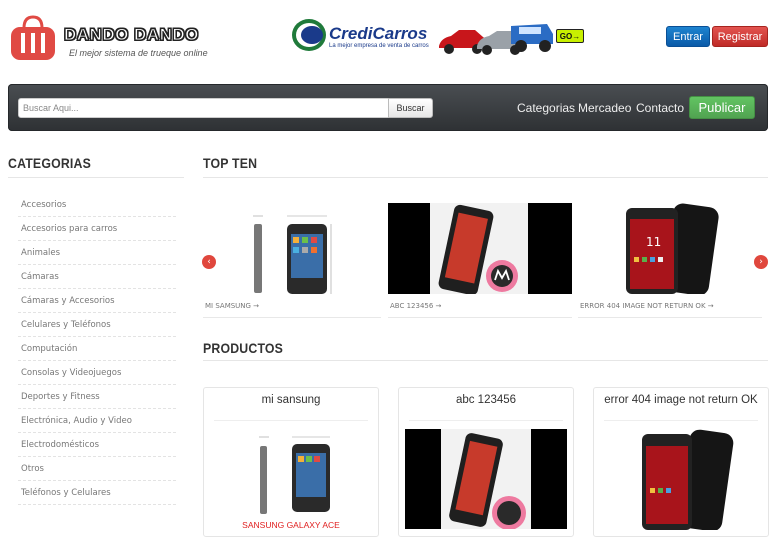 The height and width of the screenshot is (537, 774). Describe the element at coordinates (131, 35) in the screenshot. I see `logo-text: DANDO DANDO` at that location.